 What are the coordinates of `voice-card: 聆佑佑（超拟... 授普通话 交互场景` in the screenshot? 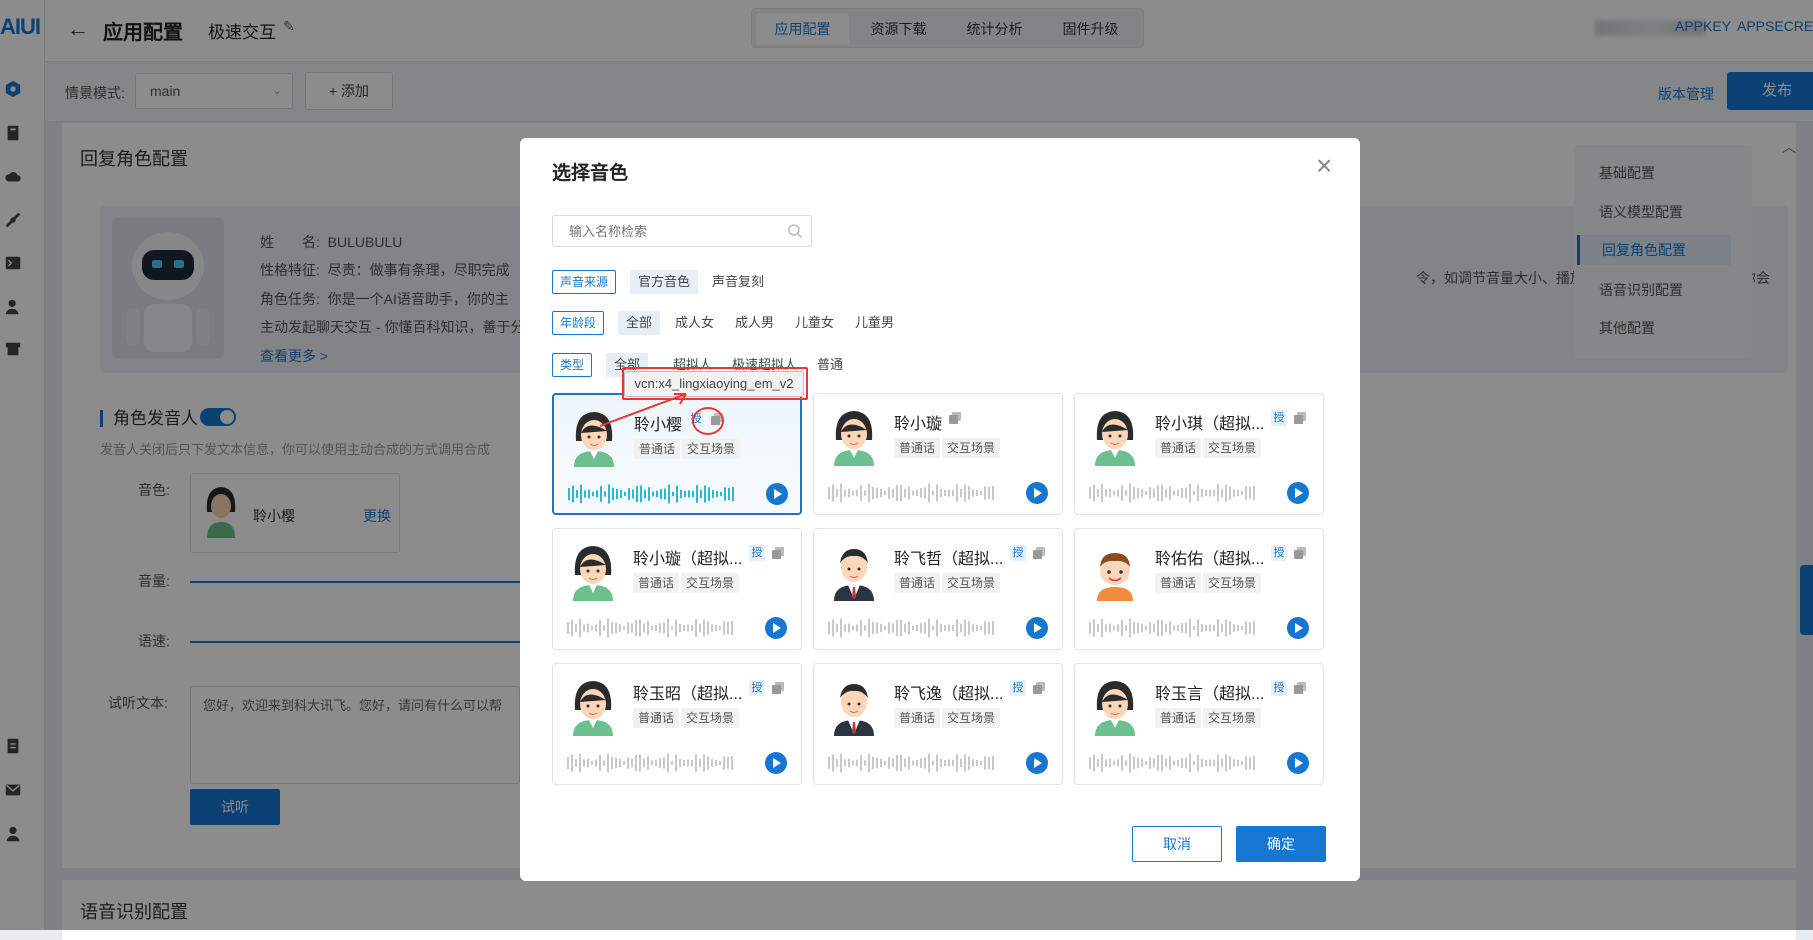 It's located at (1199, 589).